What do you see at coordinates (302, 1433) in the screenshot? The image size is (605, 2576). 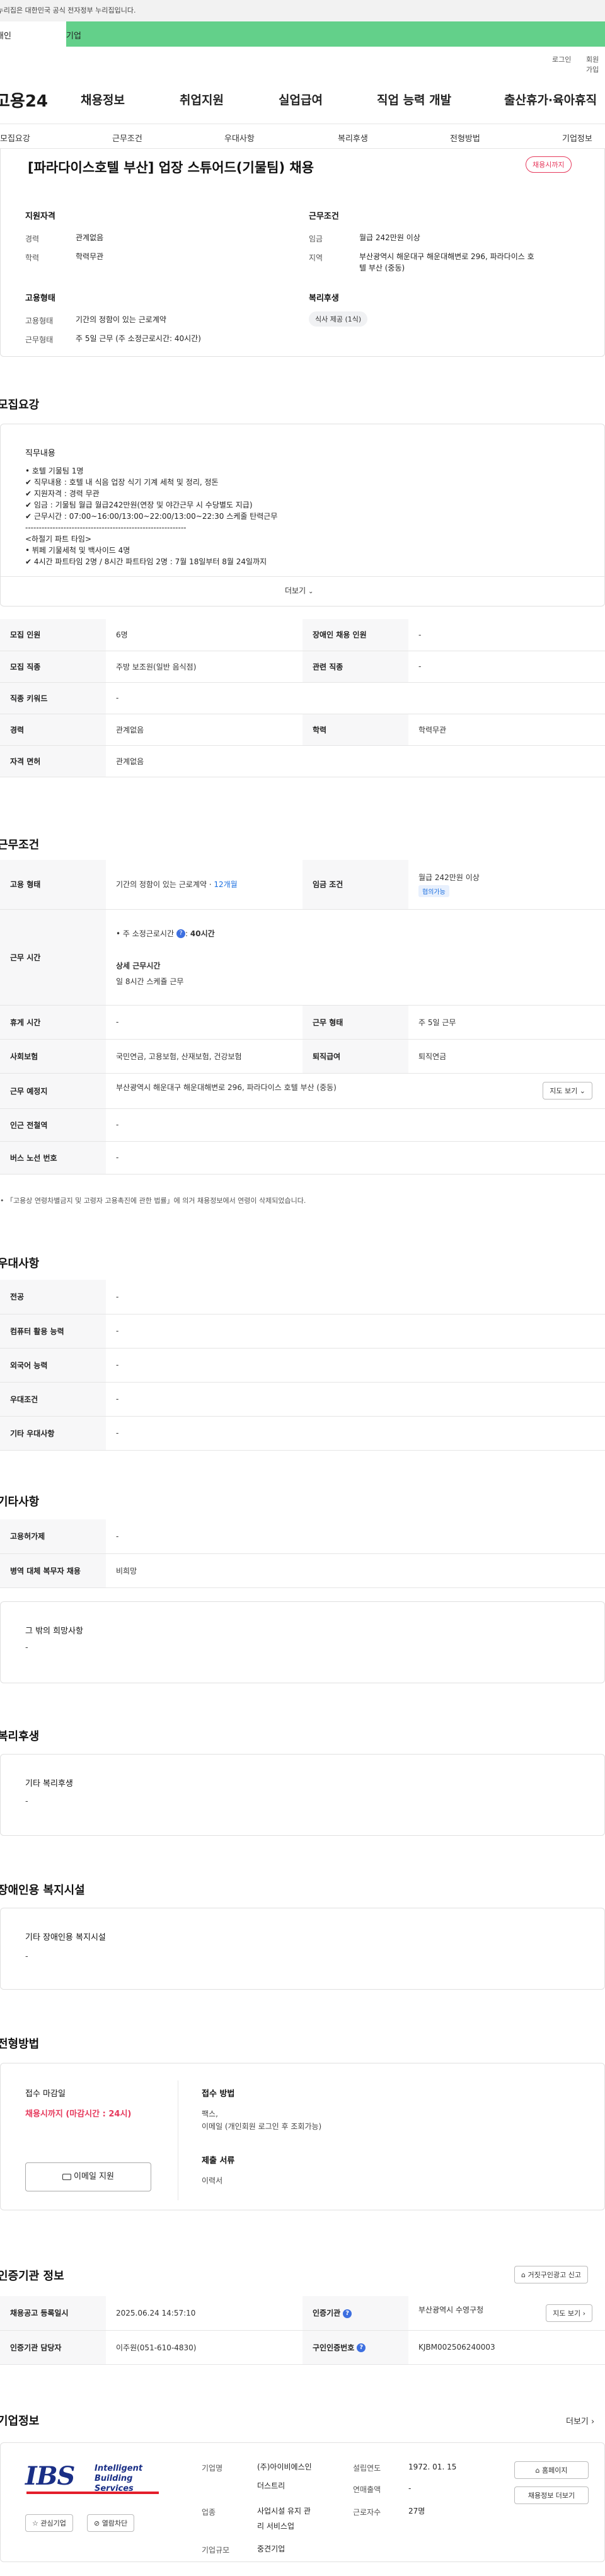 I see `table-row: 기타 우대사항 -` at bounding box center [302, 1433].